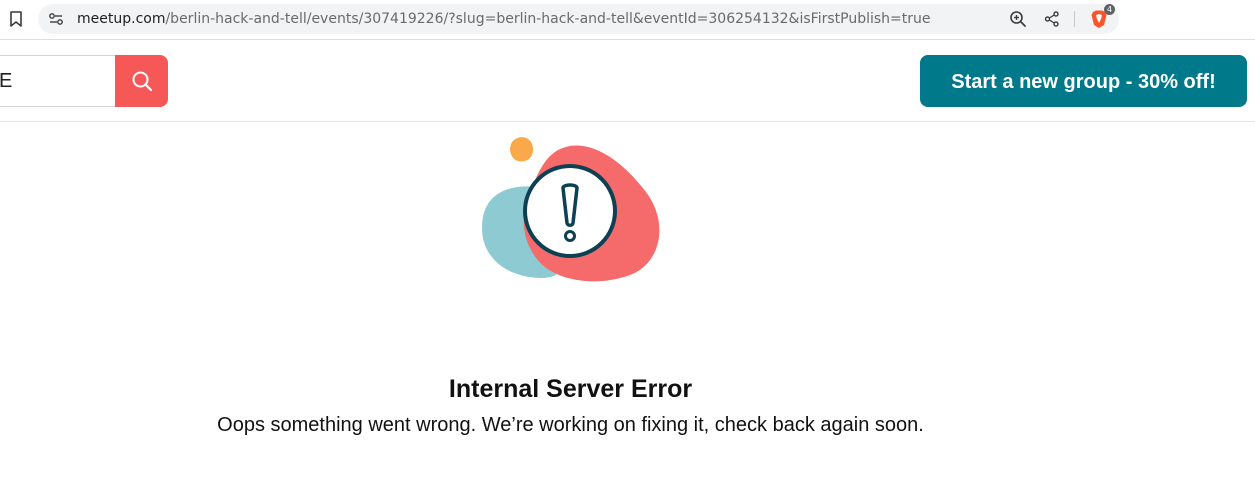 Image resolution: width=1255 pixels, height=490 pixels. Describe the element at coordinates (1083, 81) in the screenshot. I see `start-new-group-button: Start a new group - 30% off!` at that location.